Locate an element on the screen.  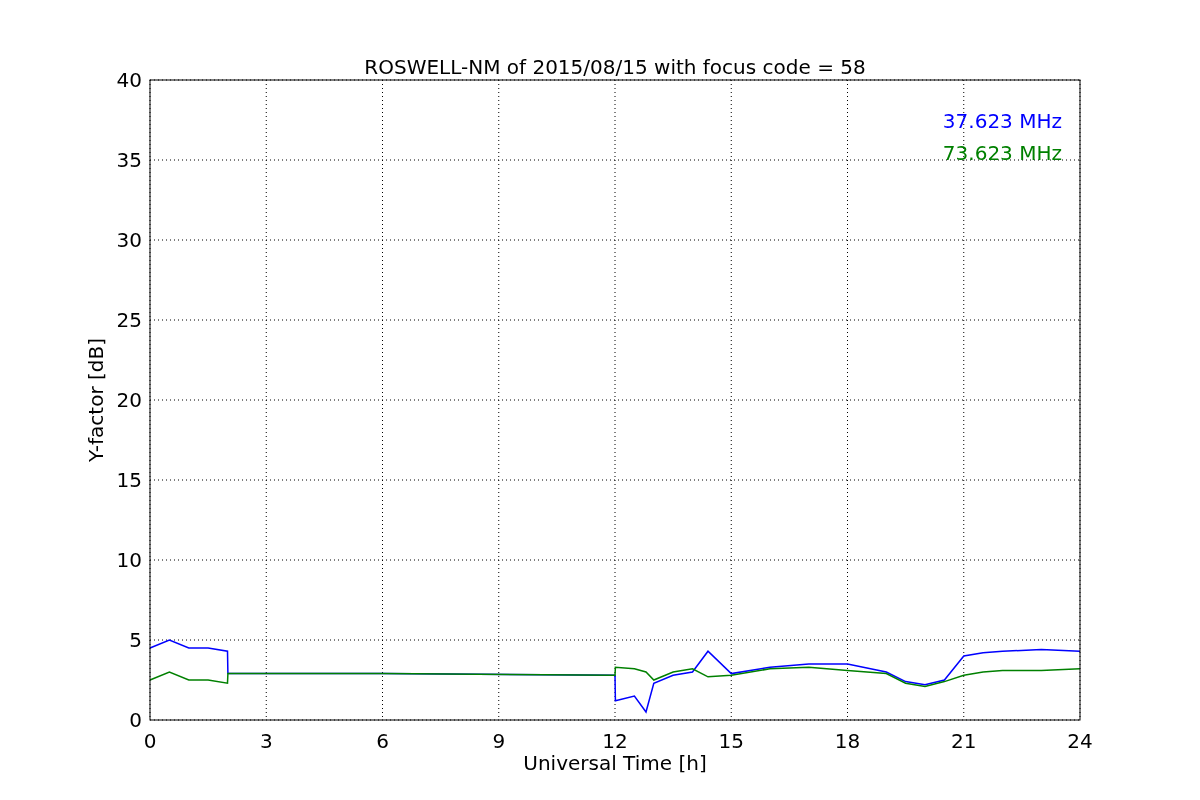
tick-label: 10 is located at coordinates (129, 560).